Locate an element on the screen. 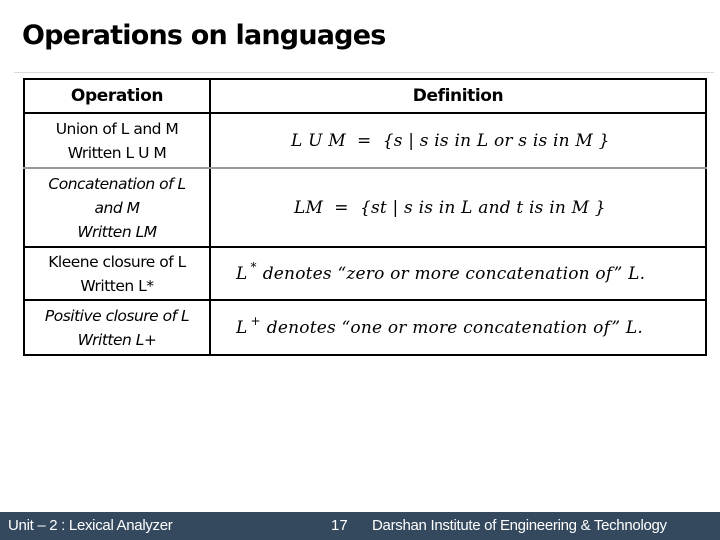 This screenshot has height=540, width=720. operation-cell: Positive closure of L Written L+ is located at coordinates (116, 327).